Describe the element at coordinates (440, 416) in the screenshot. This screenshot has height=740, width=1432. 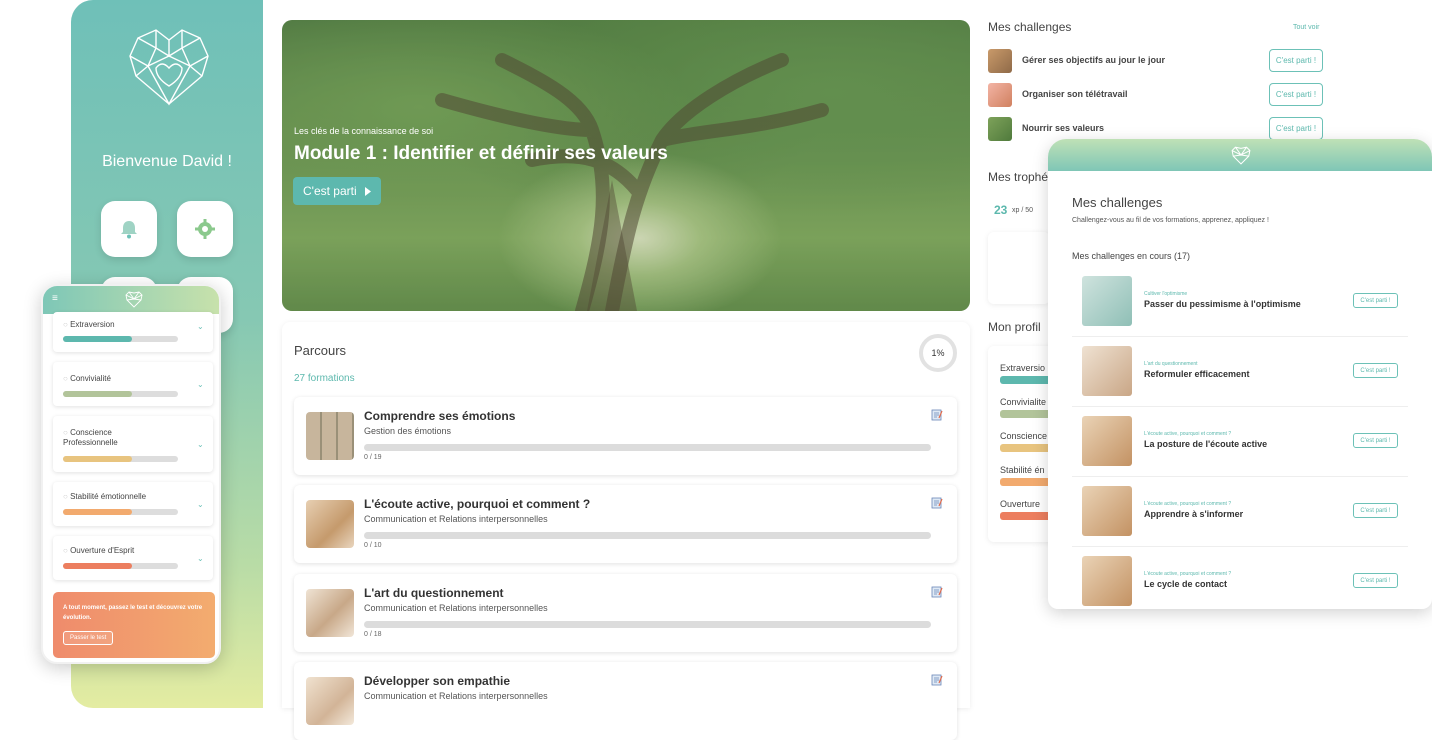
I see `course-title: Comprendre ses émotions` at that location.